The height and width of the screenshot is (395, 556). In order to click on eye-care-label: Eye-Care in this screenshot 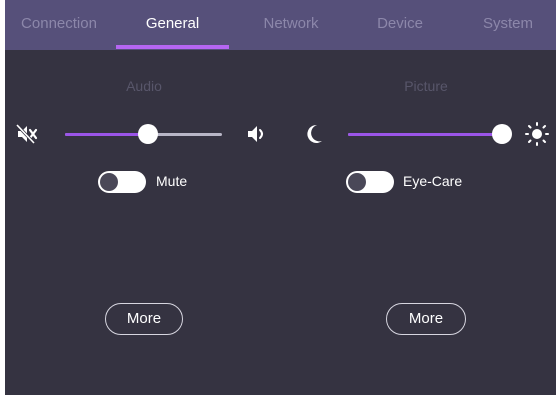, I will do `click(433, 181)`.